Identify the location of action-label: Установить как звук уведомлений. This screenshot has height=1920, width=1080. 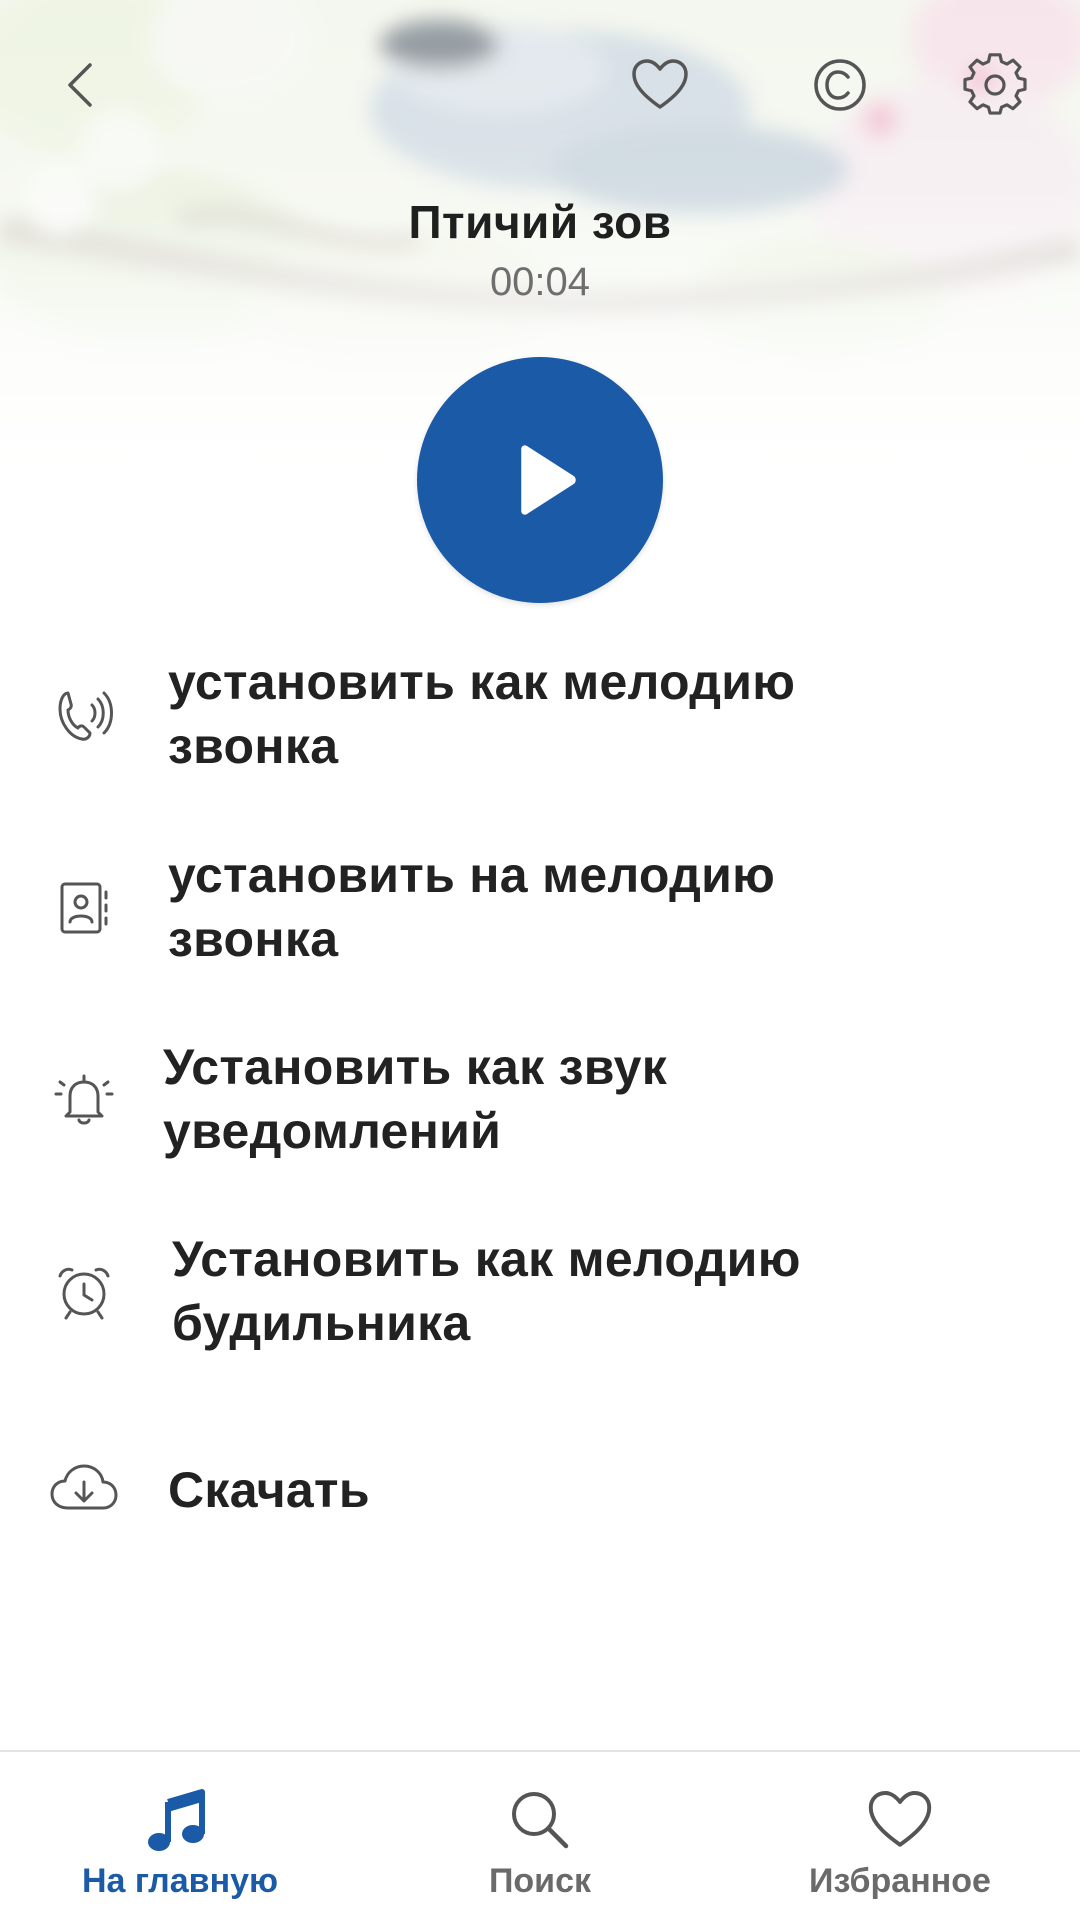
(415, 1099).